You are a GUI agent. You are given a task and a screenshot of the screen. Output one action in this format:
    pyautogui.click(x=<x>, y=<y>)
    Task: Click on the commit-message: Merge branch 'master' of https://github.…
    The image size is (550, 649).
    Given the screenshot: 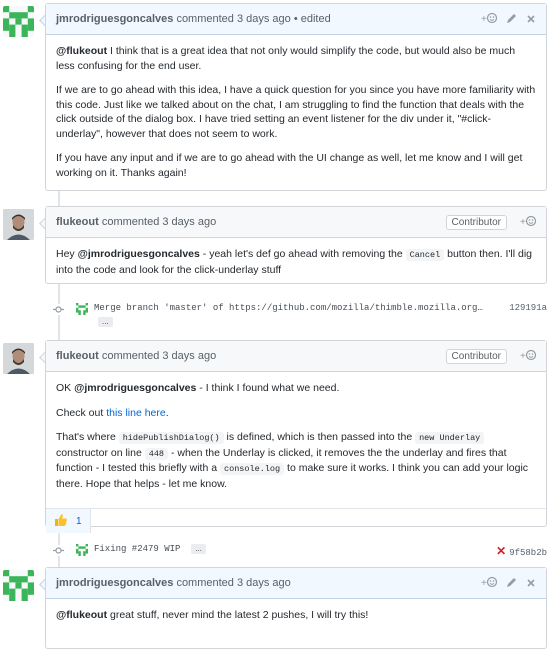 What is the action you would take?
    pyautogui.click(x=288, y=308)
    